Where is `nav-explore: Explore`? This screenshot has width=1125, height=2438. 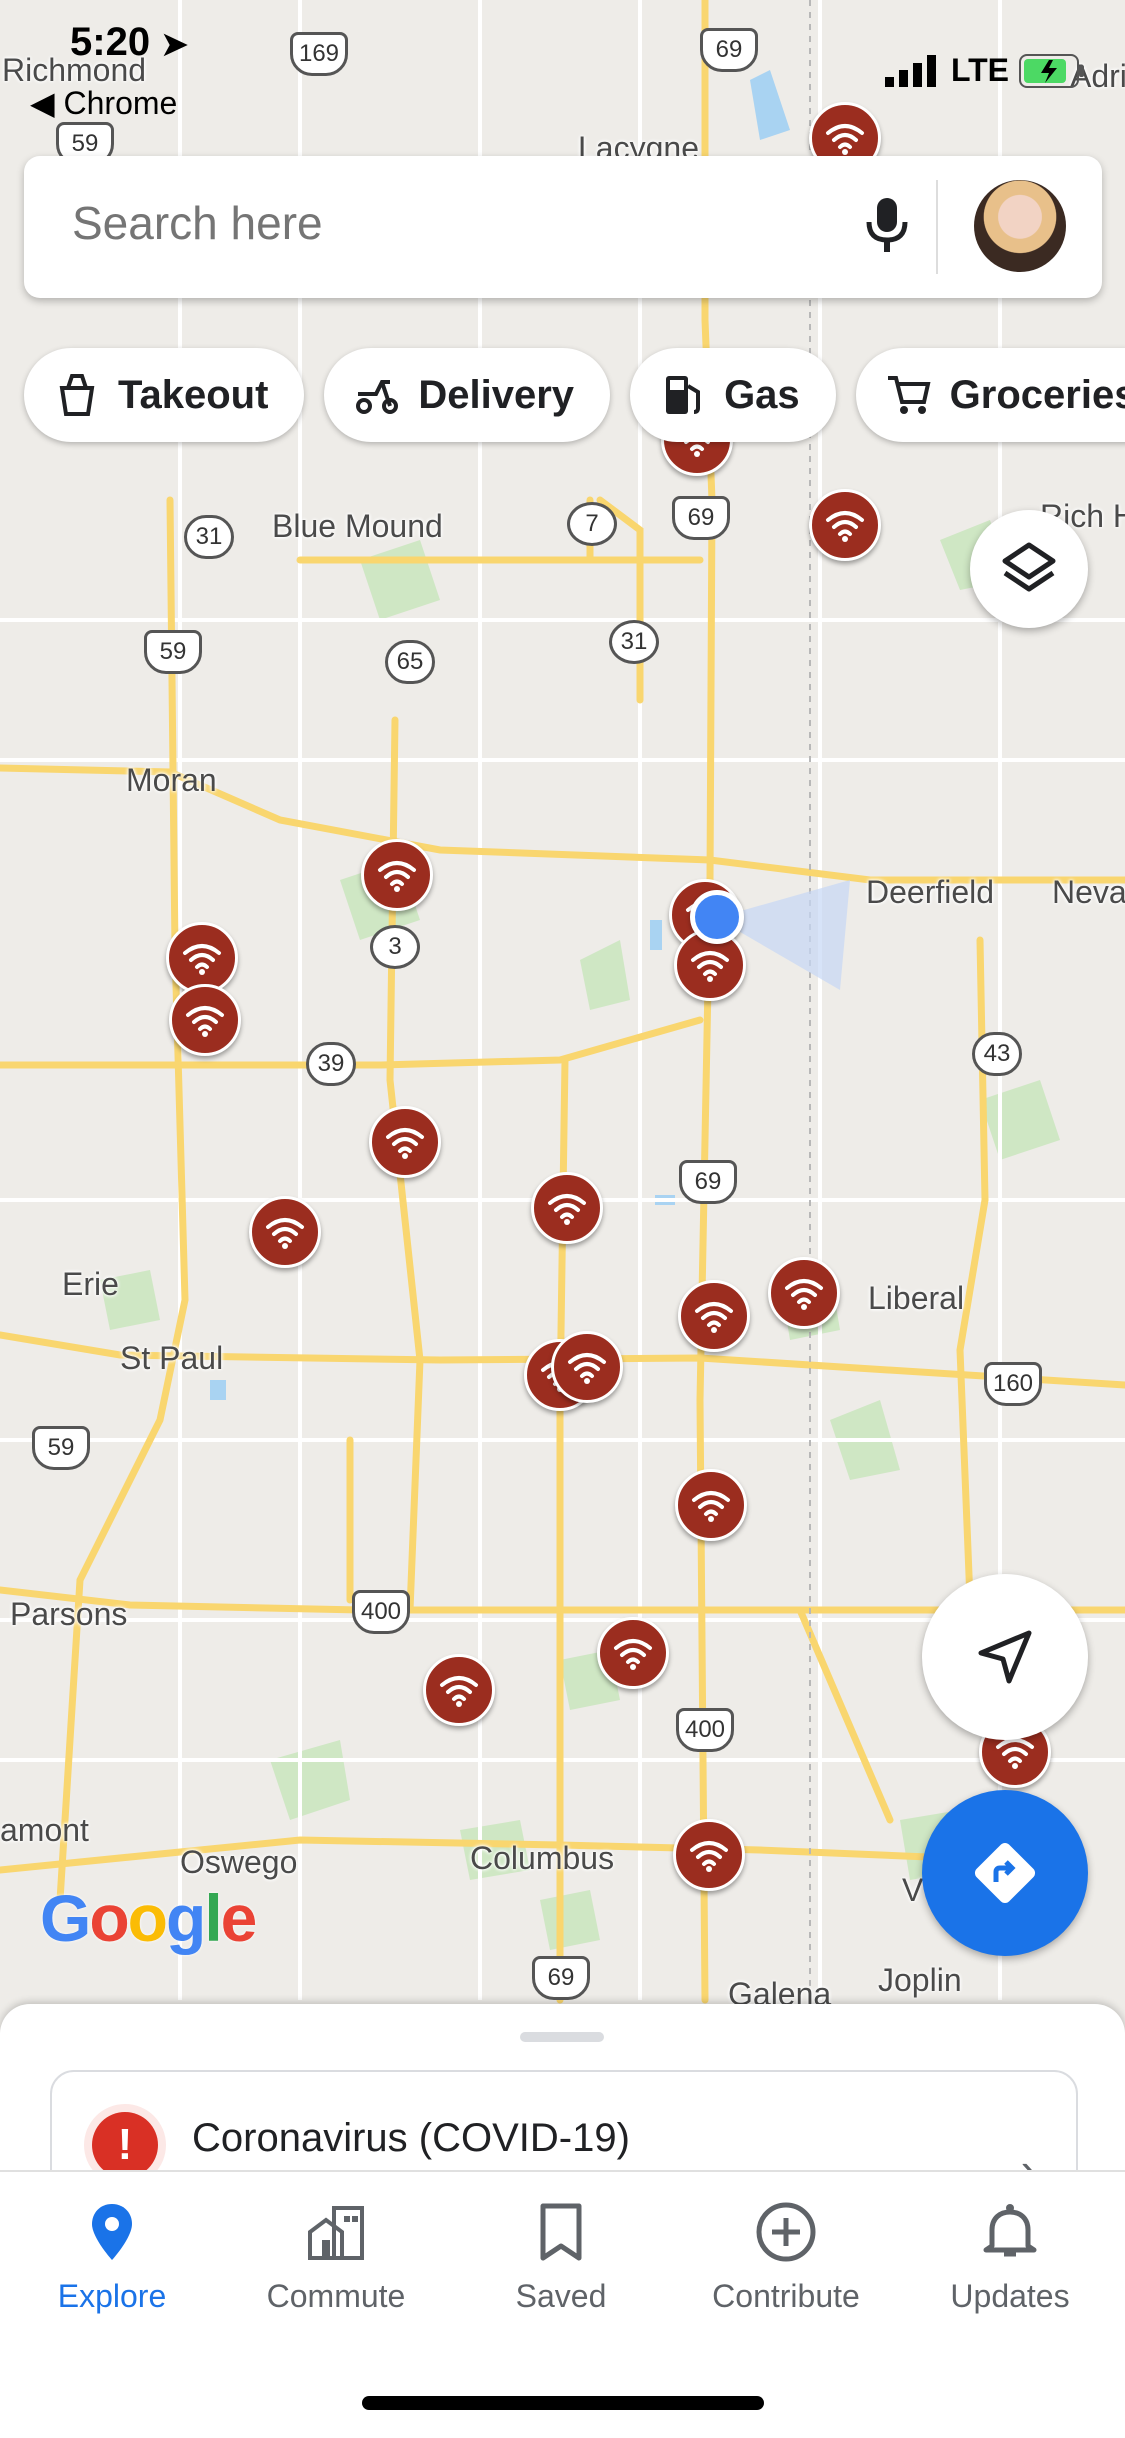 nav-explore: Explore is located at coordinates (112, 2257).